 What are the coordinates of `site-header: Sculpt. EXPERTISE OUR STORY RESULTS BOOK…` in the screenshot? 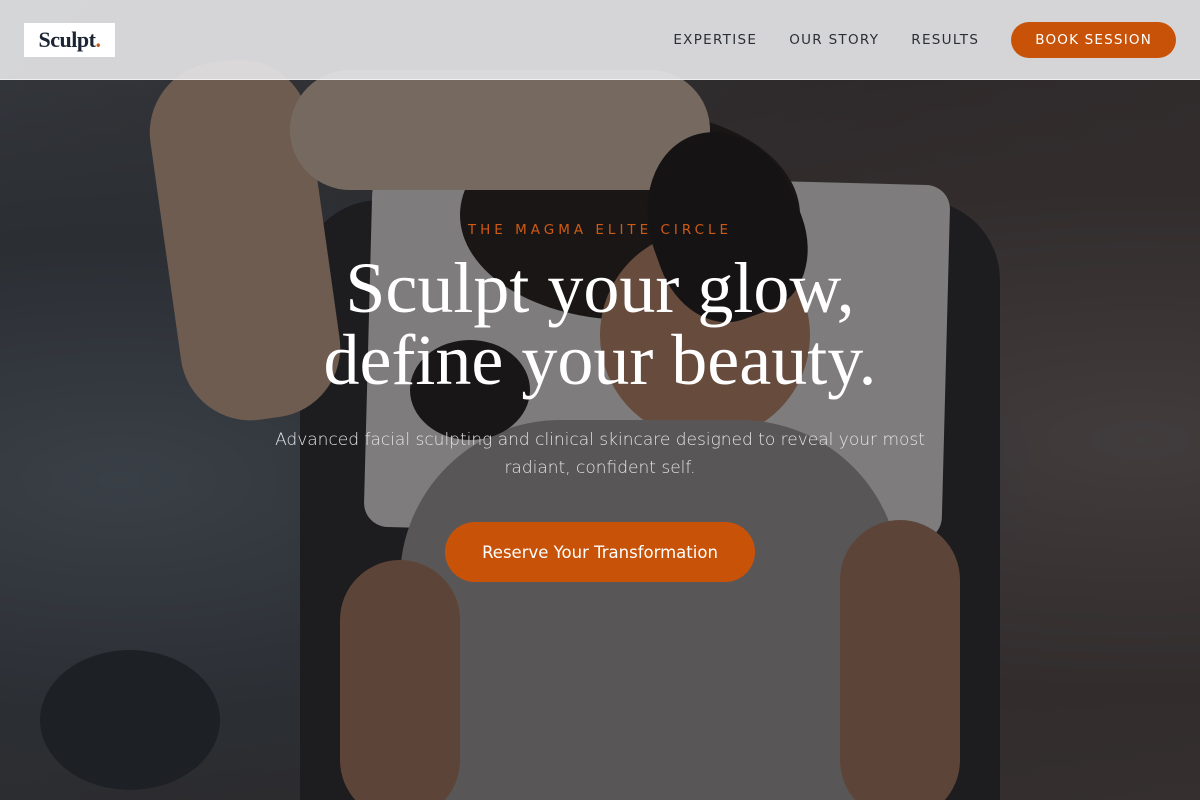 It's located at (600, 40).